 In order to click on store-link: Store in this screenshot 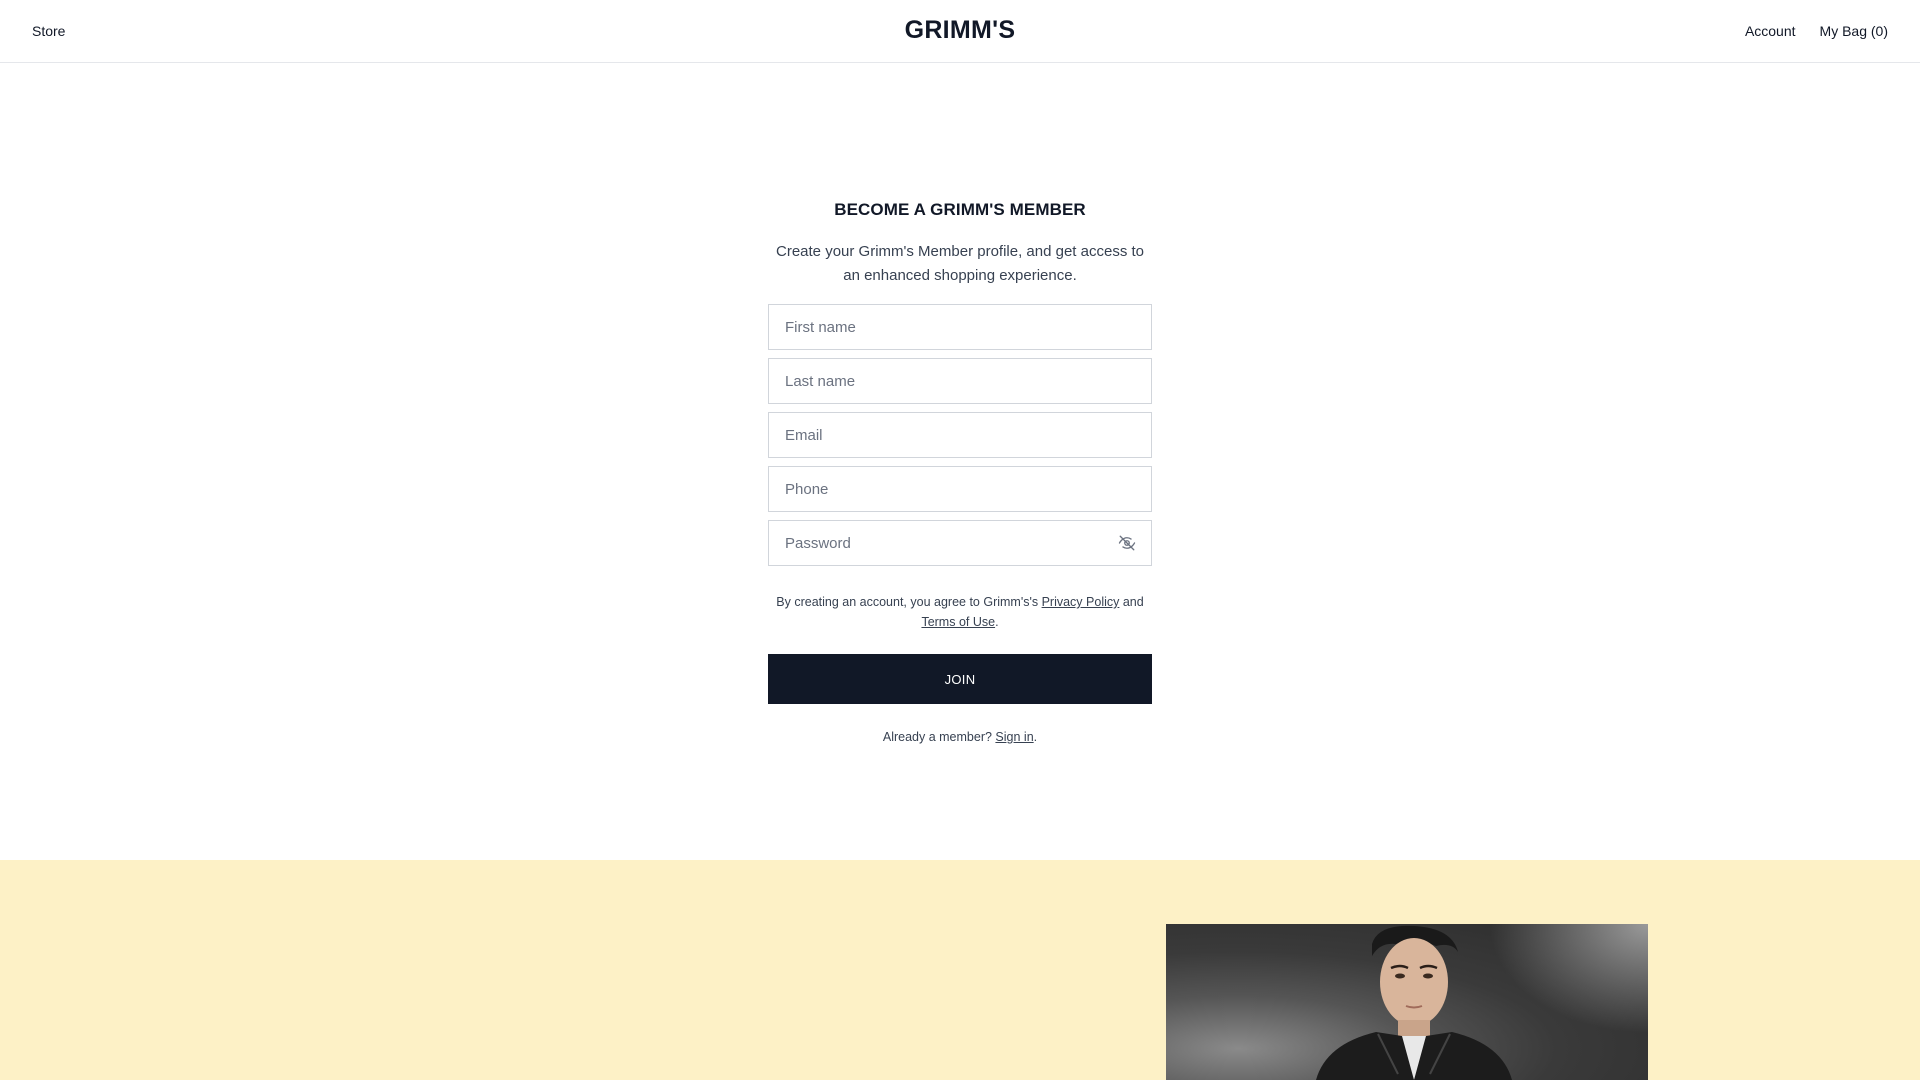, I will do `click(48, 31)`.